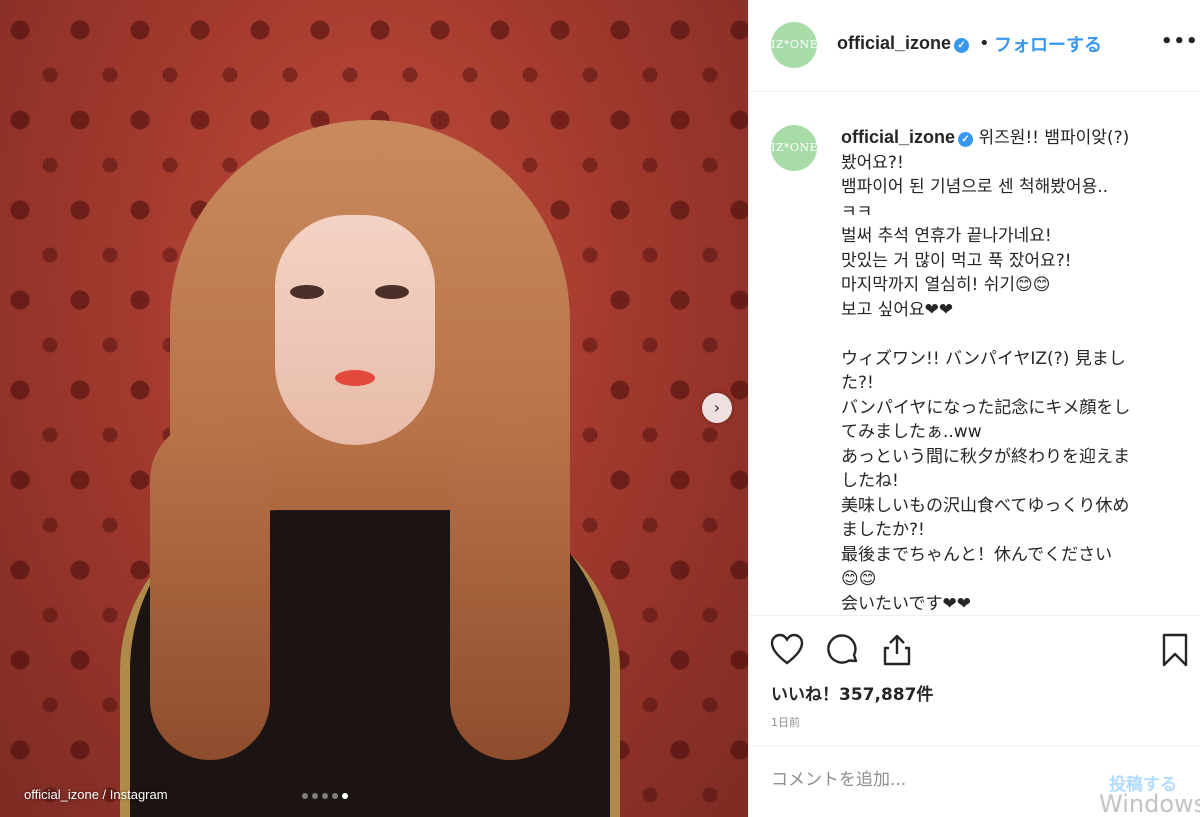 The height and width of the screenshot is (817, 1200). I want to click on share-icon, so click(897, 650).